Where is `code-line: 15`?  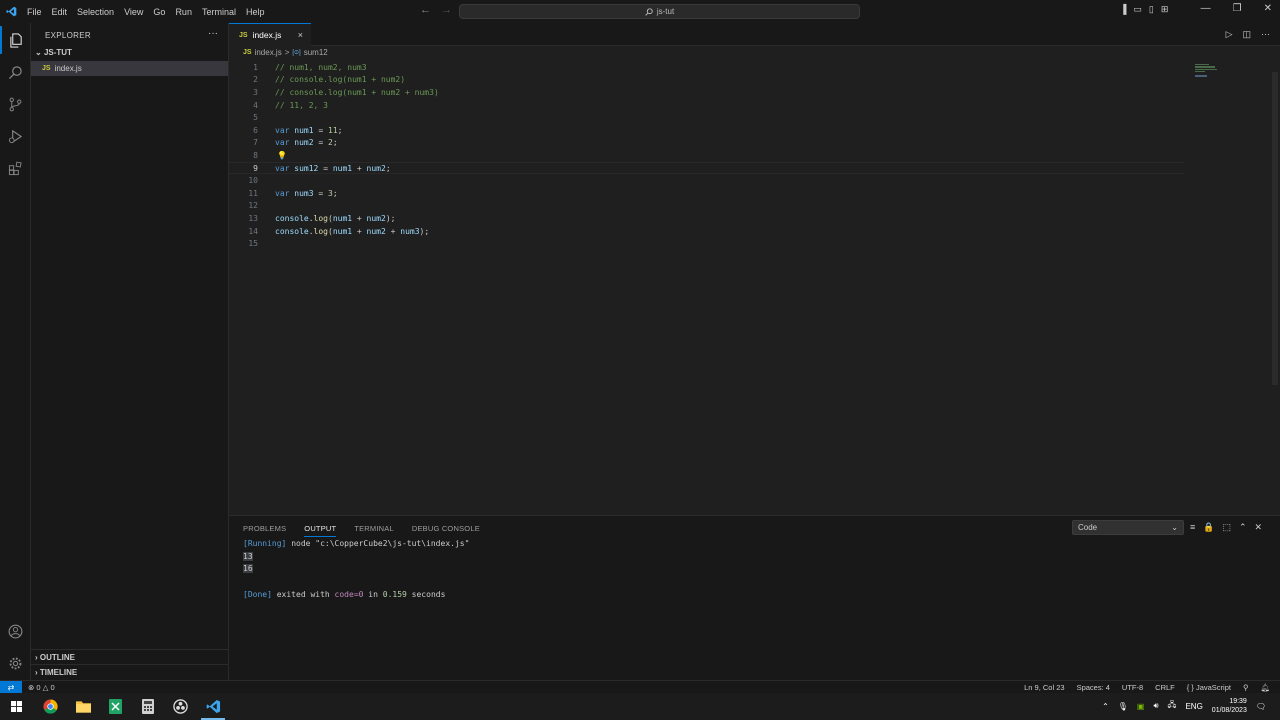
code-line: 15 is located at coordinates (706, 243).